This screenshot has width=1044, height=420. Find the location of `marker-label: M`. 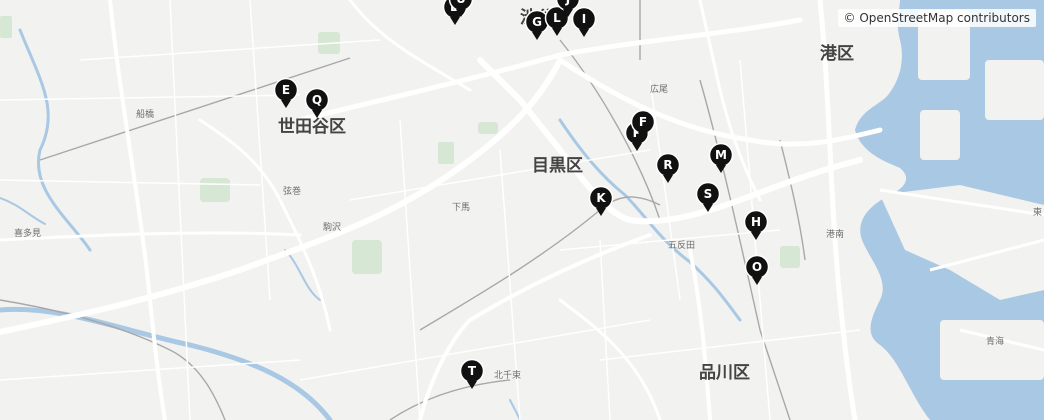

marker-label: M is located at coordinates (721, 155).